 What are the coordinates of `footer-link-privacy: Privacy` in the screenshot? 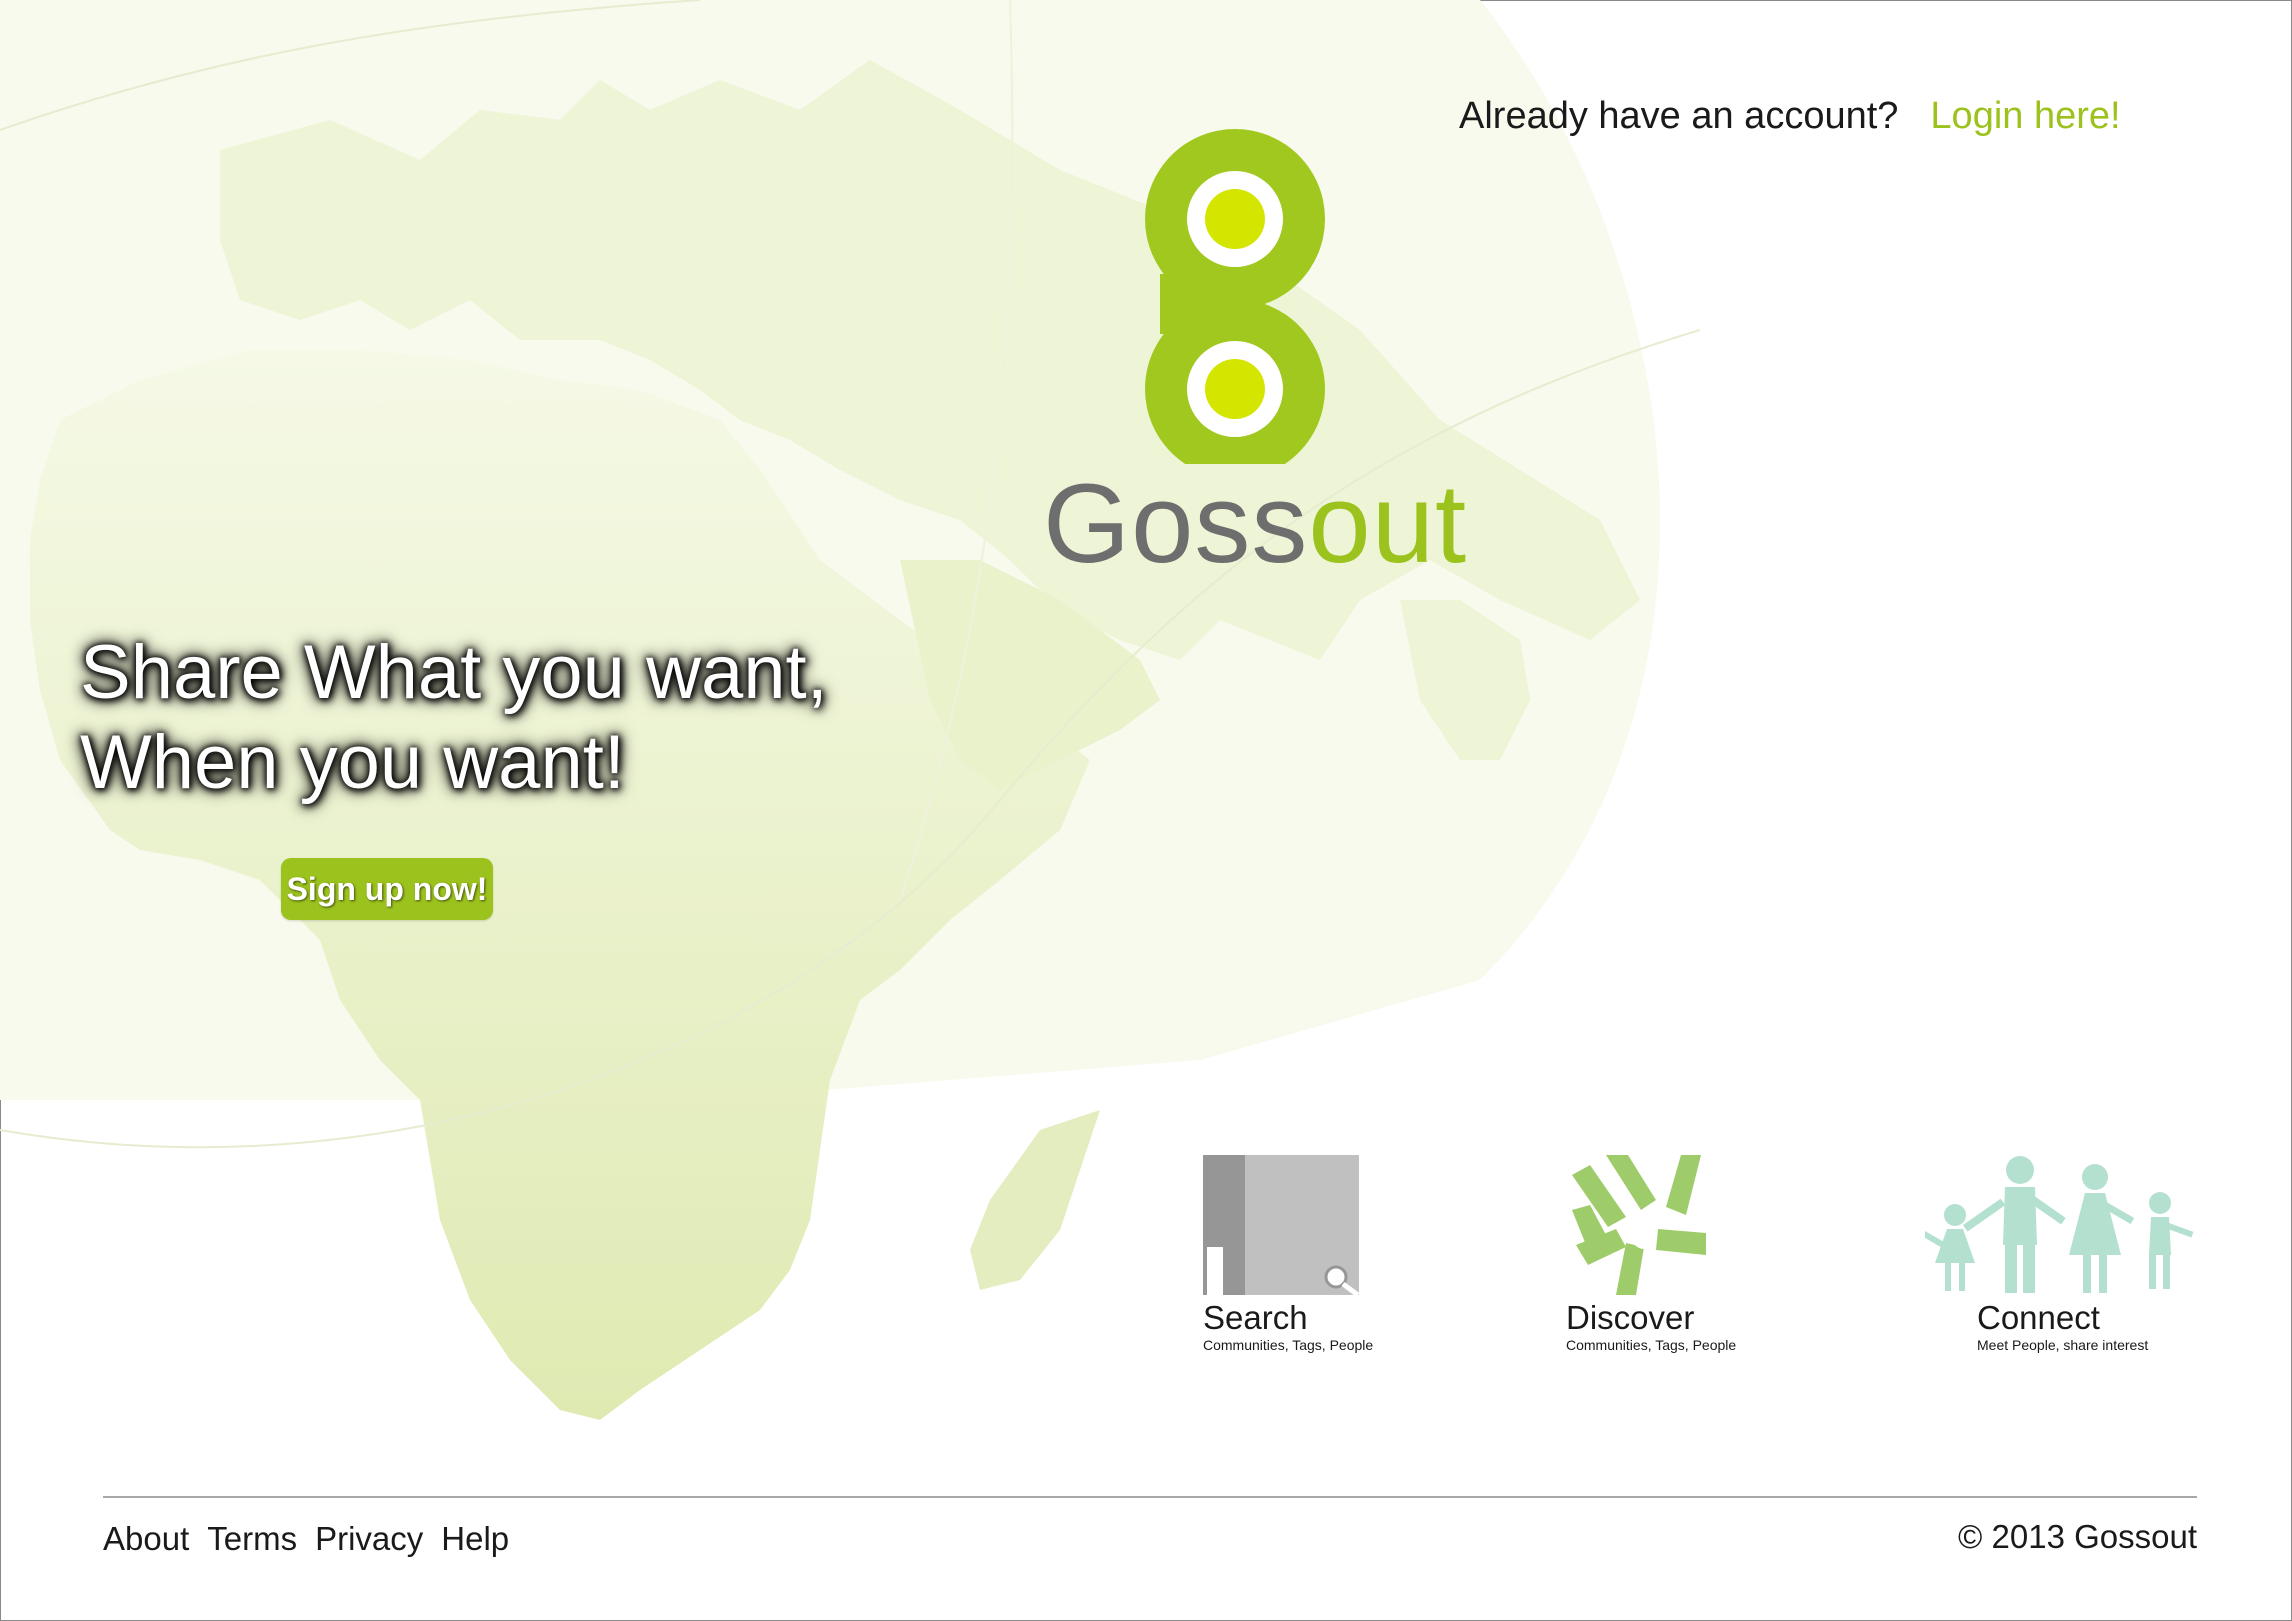 It's located at (369, 1538).